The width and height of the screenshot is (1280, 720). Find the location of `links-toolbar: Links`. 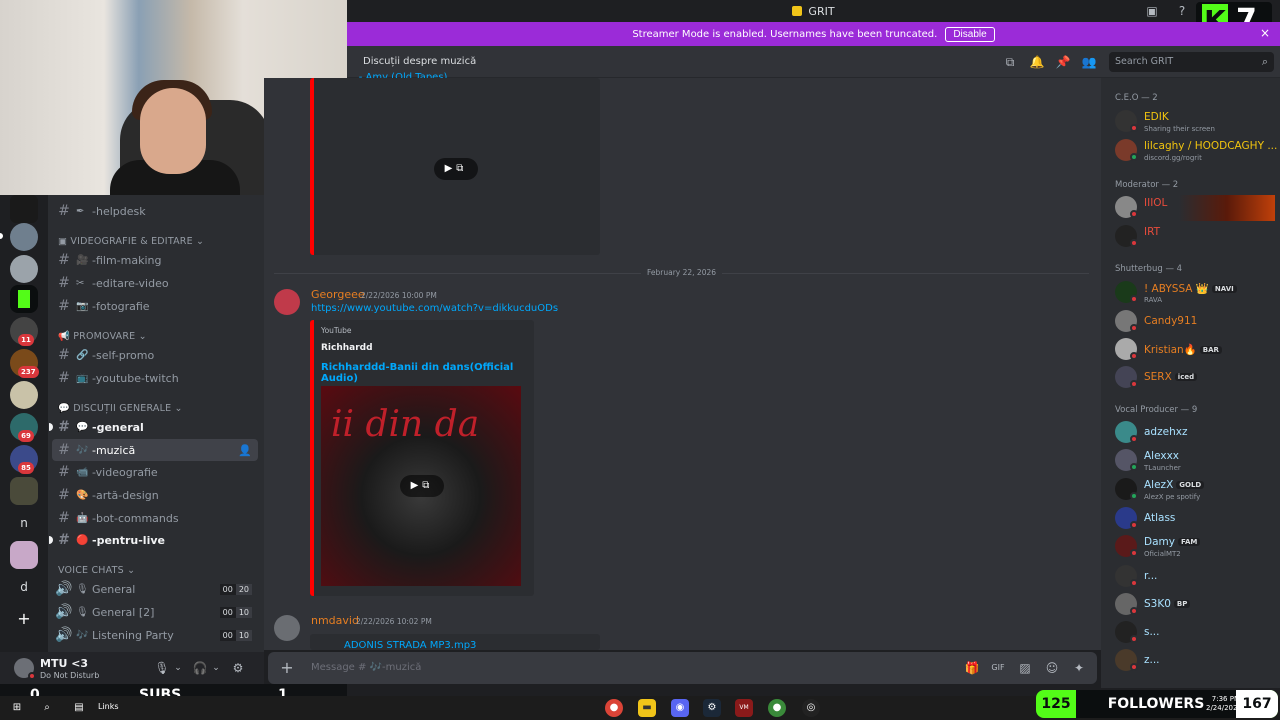

links-toolbar: Links is located at coordinates (108, 706).